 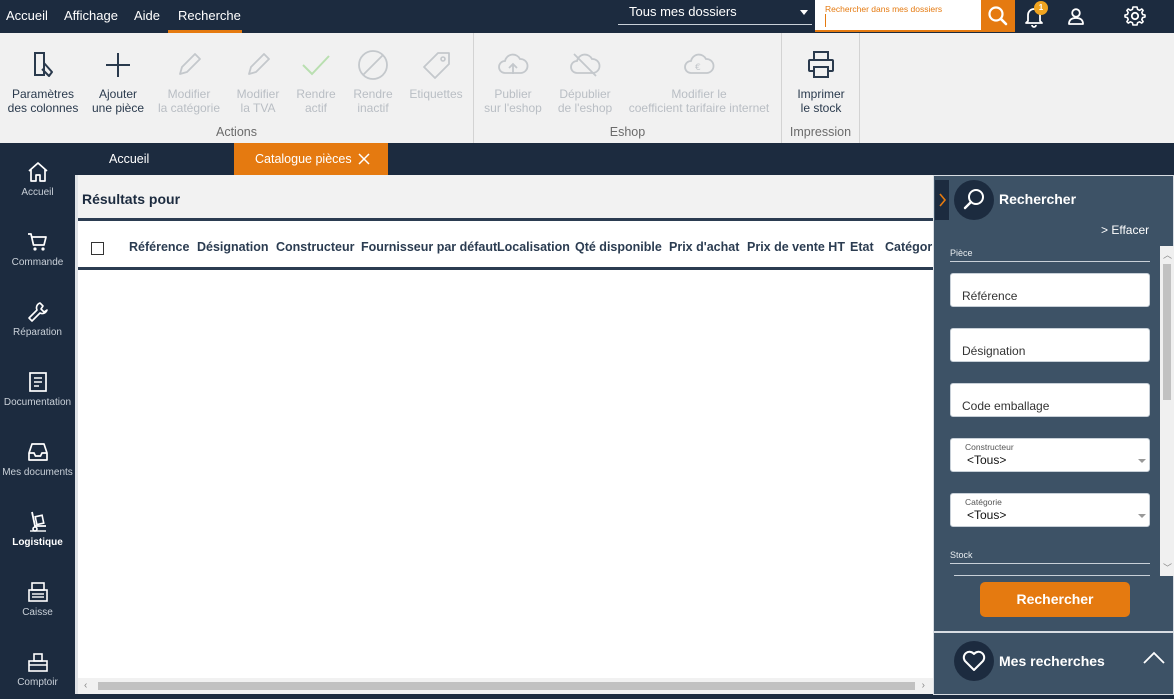 What do you see at coordinates (585, 108) in the screenshot?
I see `unpublish-eshop-label-2: de l'eshop` at bounding box center [585, 108].